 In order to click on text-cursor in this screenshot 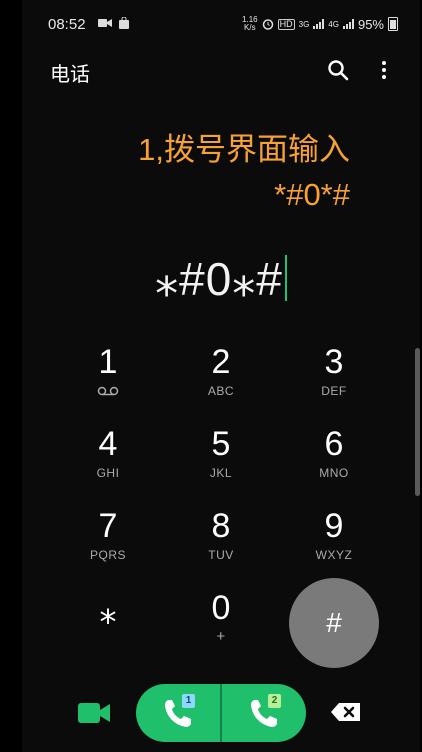, I will do `click(285, 278)`.